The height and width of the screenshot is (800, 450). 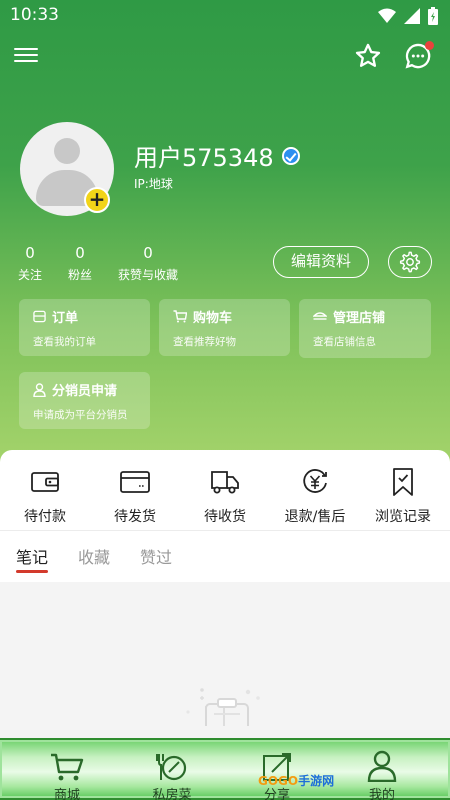 What do you see at coordinates (381, 794) in the screenshot?
I see `nav-mine-label: 我的` at bounding box center [381, 794].